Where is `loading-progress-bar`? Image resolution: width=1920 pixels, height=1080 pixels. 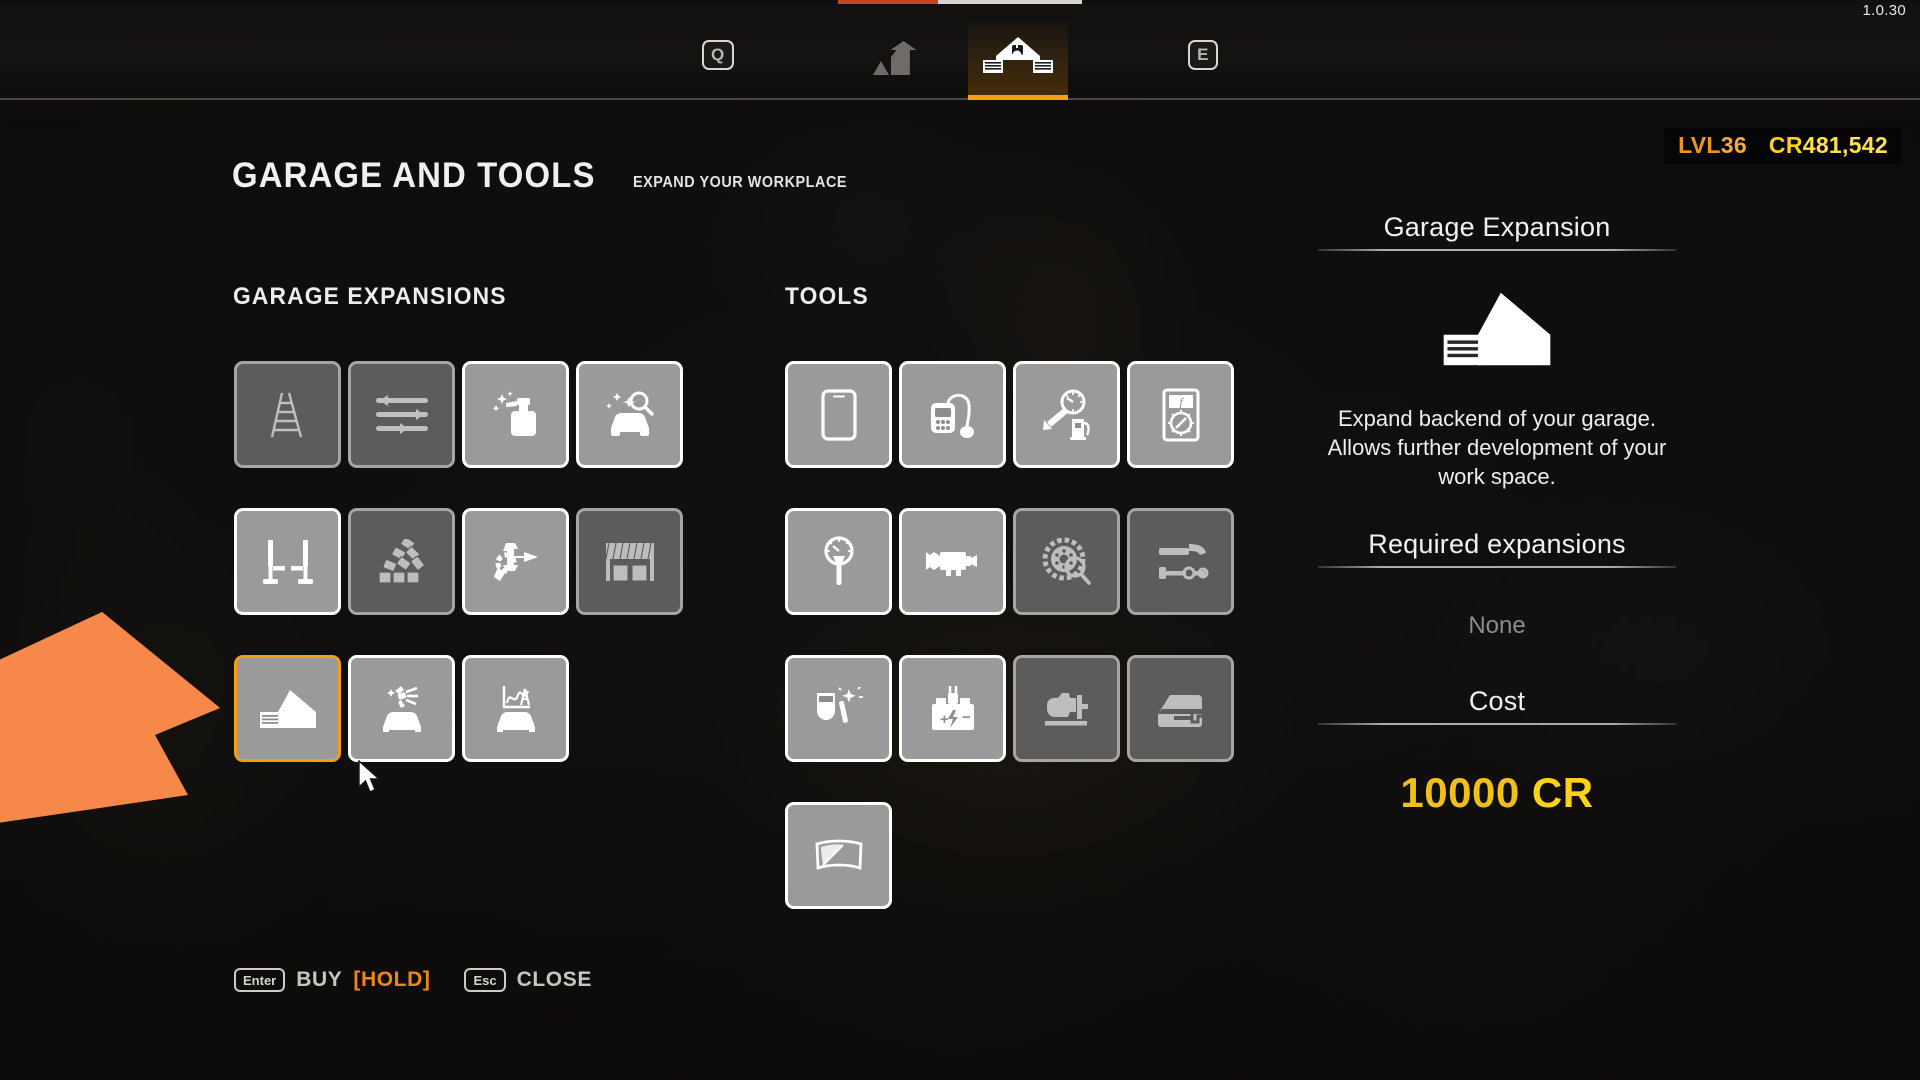
loading-progress-bar is located at coordinates (960, 2).